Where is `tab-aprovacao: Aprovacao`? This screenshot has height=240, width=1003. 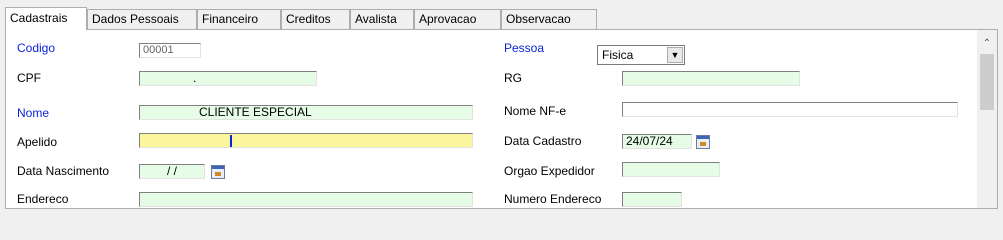
tab-aprovacao: Aprovacao is located at coordinates (457, 19).